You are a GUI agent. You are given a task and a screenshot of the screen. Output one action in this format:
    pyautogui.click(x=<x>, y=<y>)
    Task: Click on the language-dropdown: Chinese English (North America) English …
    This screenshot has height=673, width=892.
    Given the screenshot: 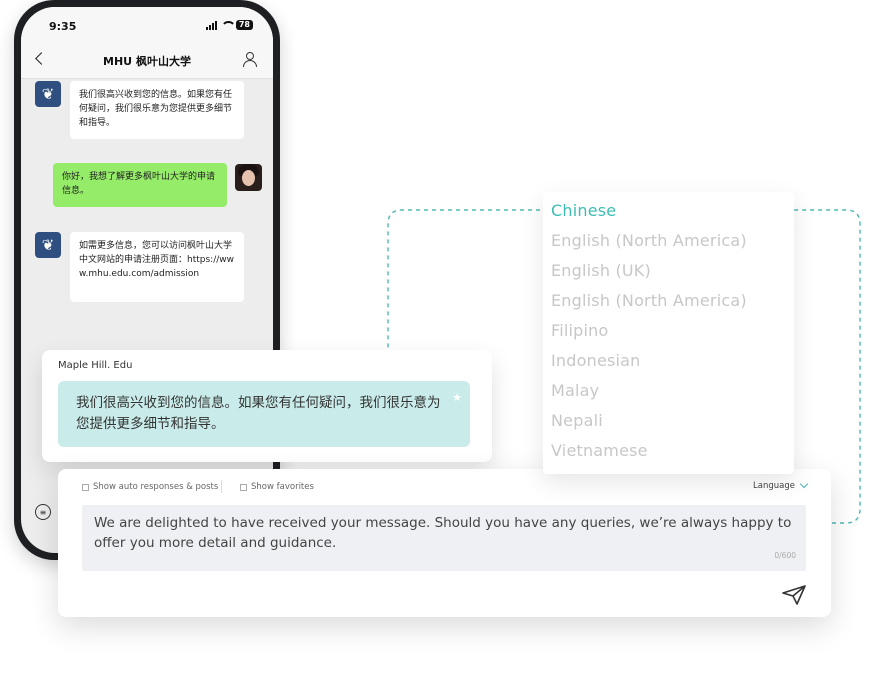 What is the action you would take?
    pyautogui.click(x=668, y=333)
    